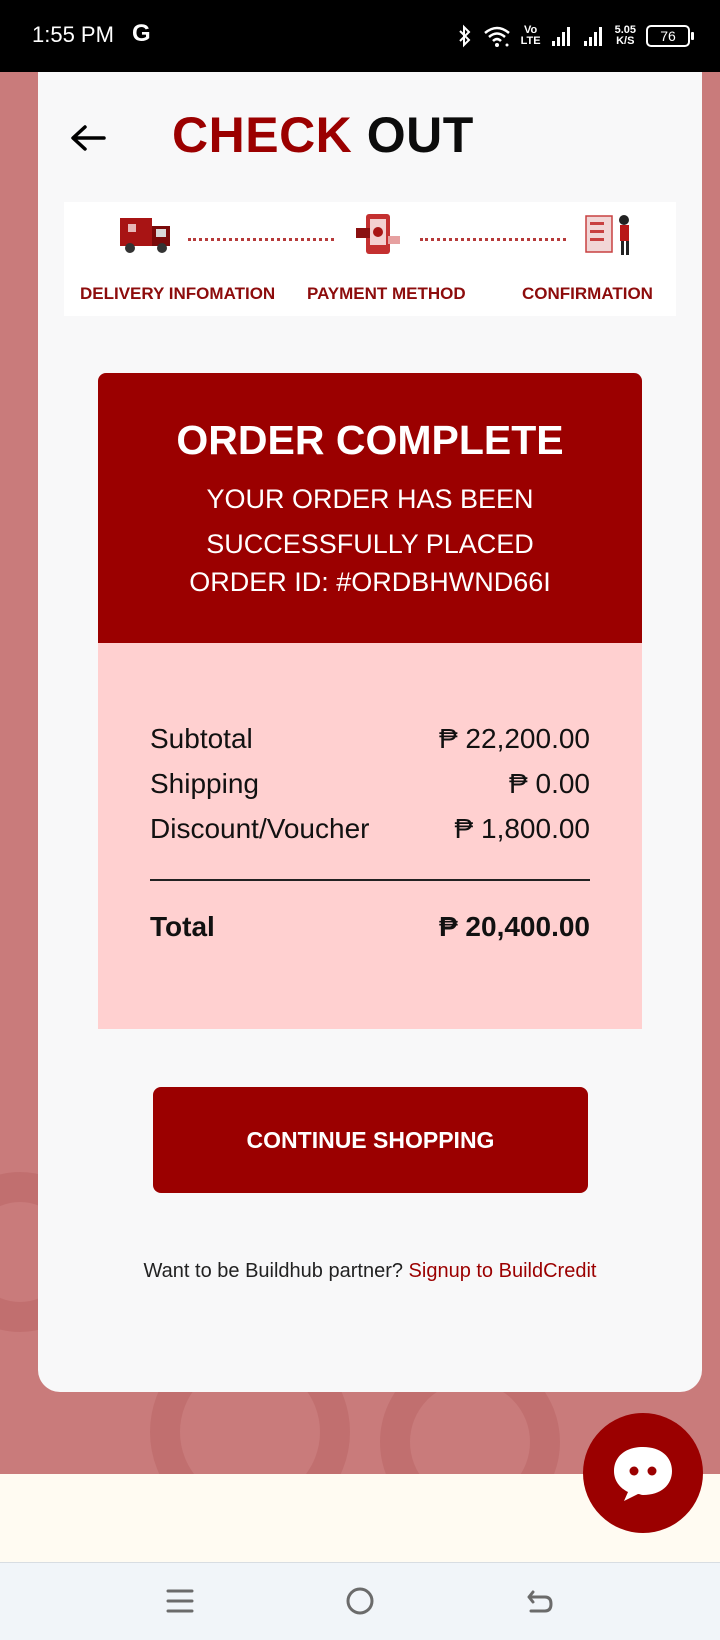 Image resolution: width=720 pixels, height=1640 pixels. I want to click on title-out: OUT, so click(420, 135).